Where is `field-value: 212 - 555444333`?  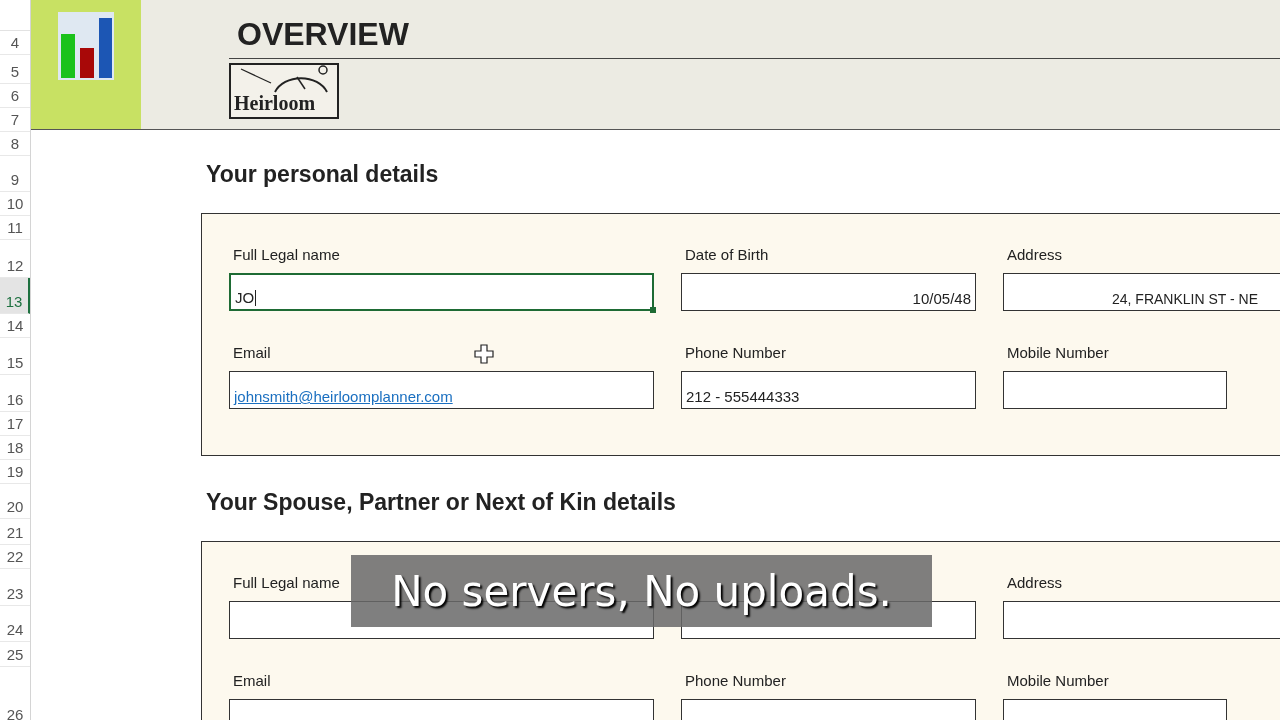
field-value: 212 - 555444333 is located at coordinates (743, 396).